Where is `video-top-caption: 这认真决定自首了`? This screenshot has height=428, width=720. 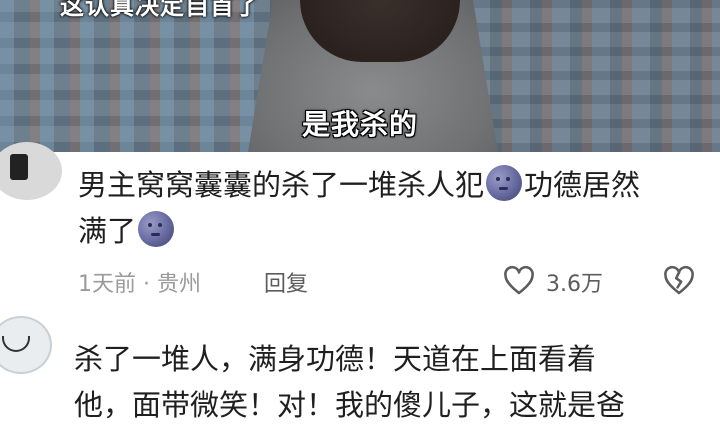 video-top-caption: 这认真决定自首了 is located at coordinates (160, 10).